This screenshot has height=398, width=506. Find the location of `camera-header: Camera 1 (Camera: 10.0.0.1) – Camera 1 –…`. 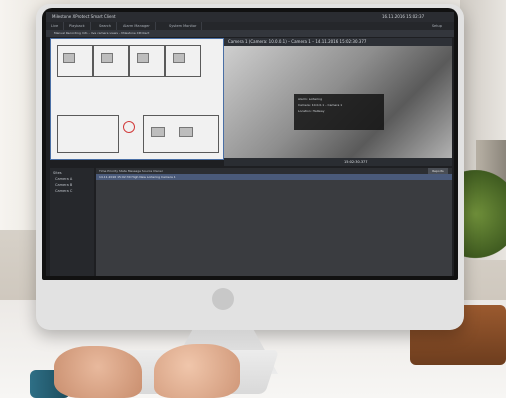

camera-header: Camera 1 (Camera: 10.0.0.1) – Camera 1 –… is located at coordinates (338, 42).